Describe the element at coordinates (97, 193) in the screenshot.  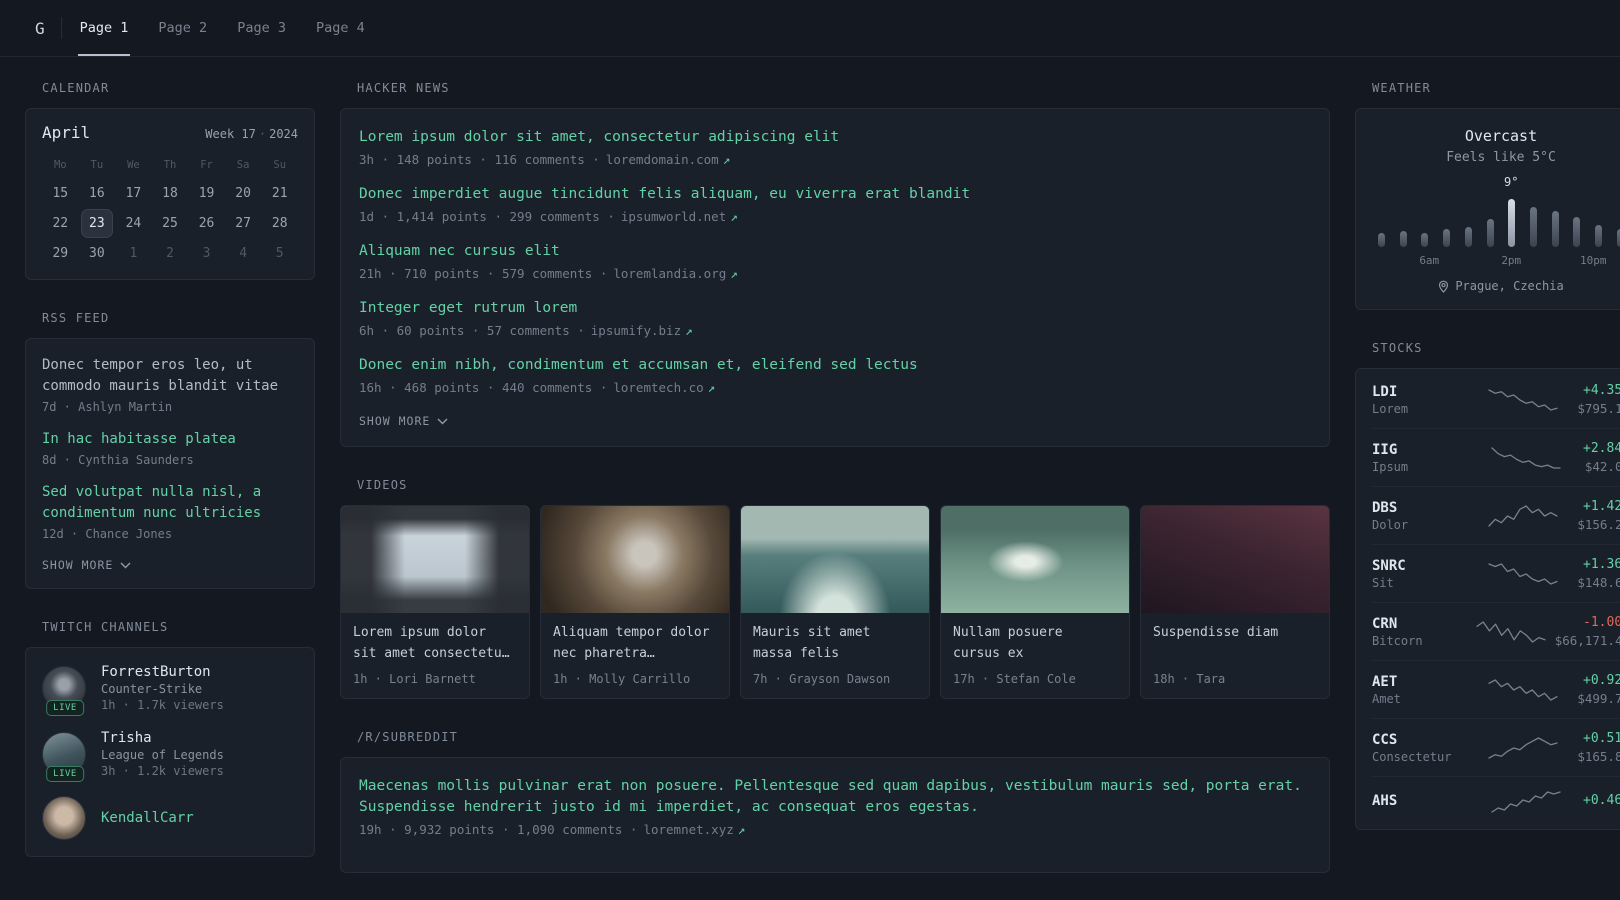
I see `calendar-date: 16` at that location.